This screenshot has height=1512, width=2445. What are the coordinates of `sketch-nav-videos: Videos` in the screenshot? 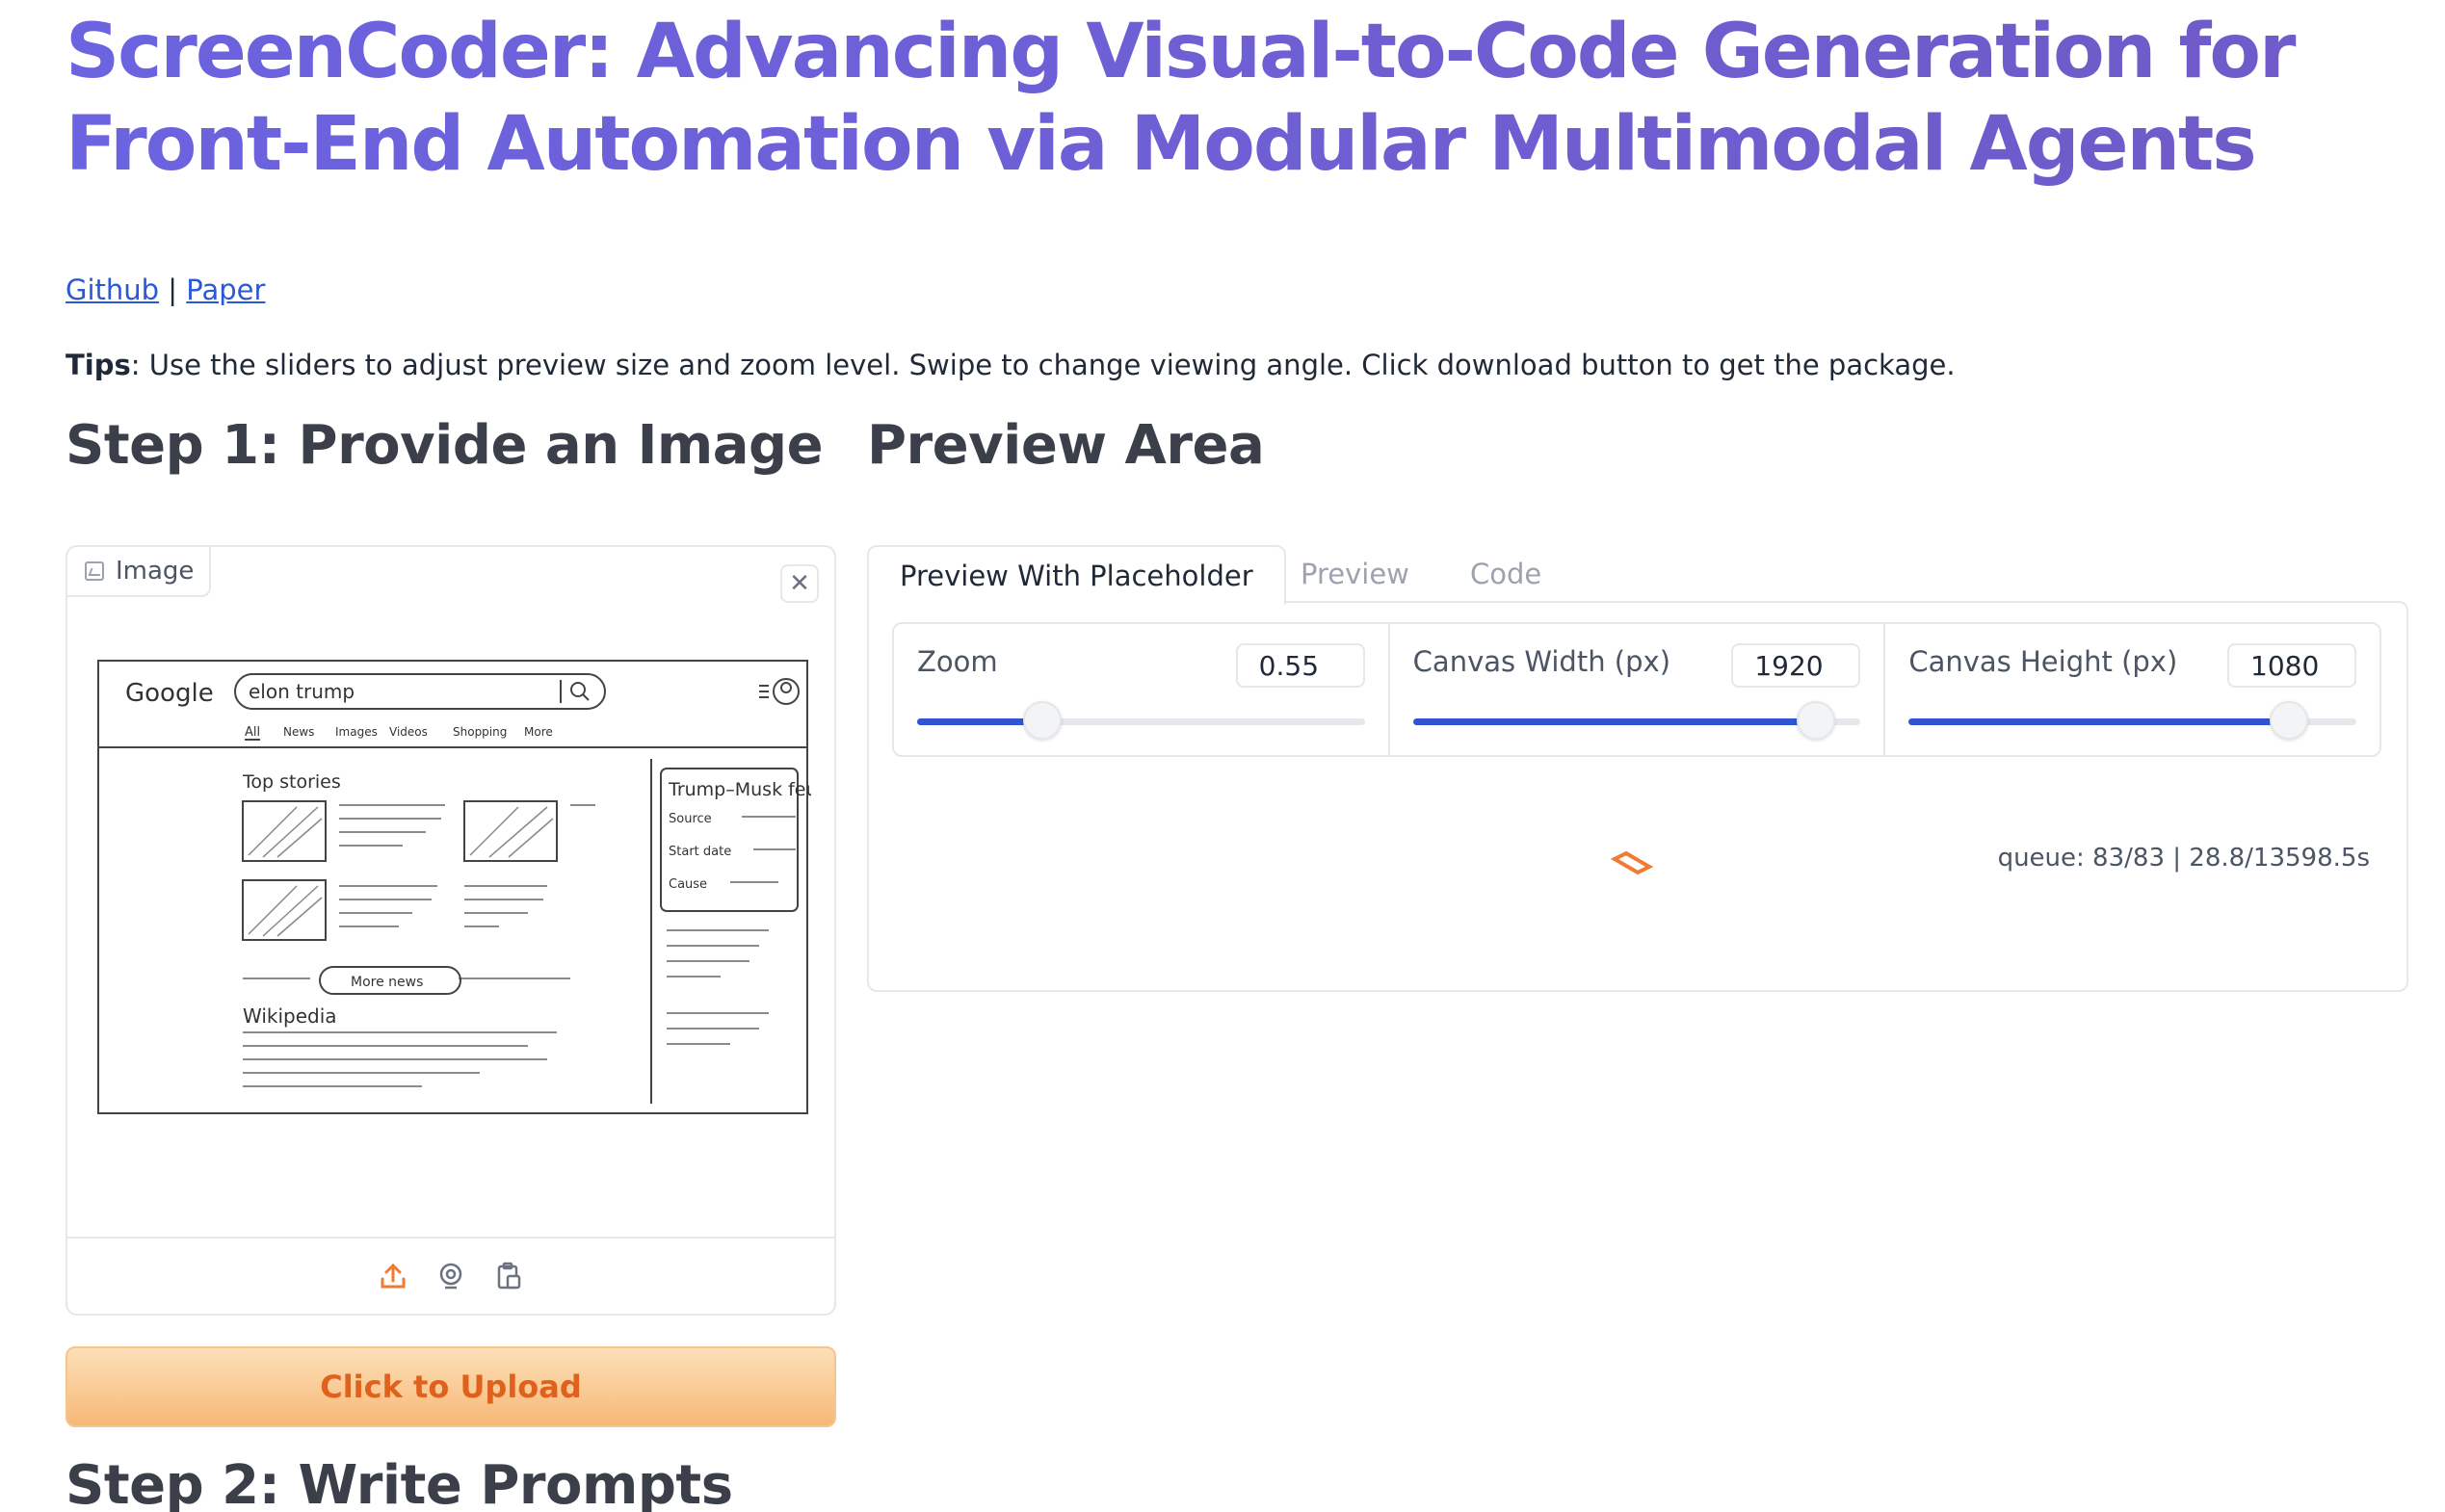 It's located at (408, 732).